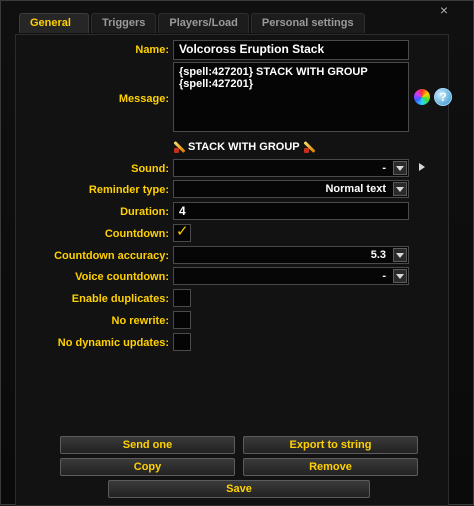 The image size is (474, 506). I want to click on tab-general: General, so click(54, 23).